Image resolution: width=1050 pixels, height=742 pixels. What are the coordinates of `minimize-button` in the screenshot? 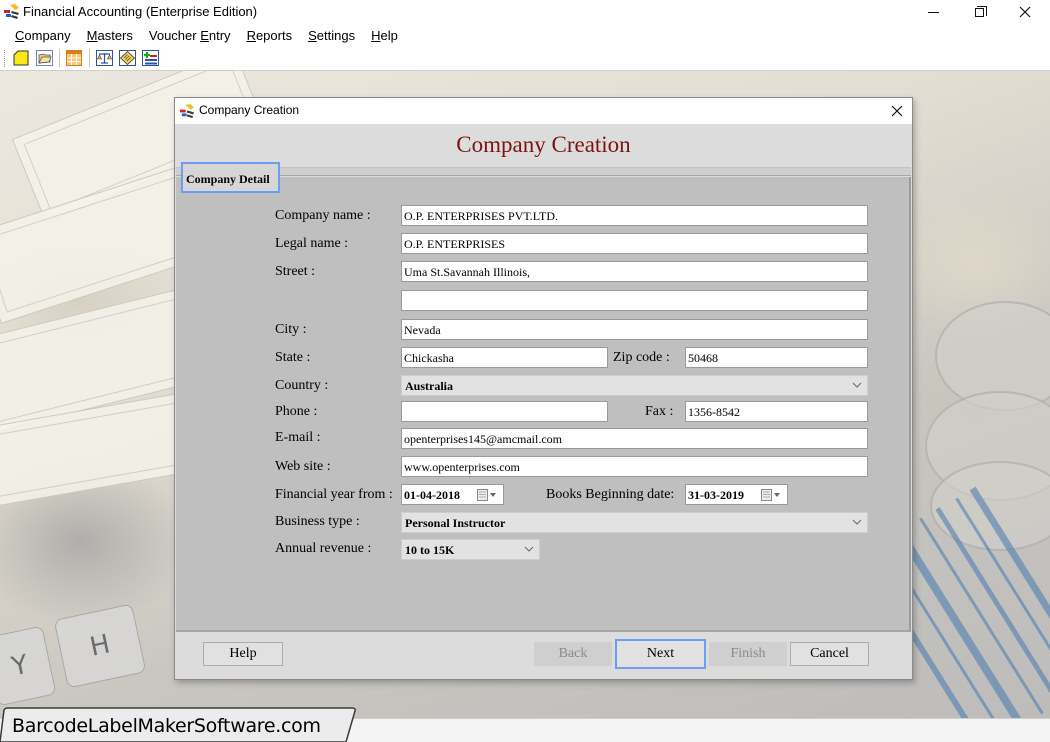 It's located at (933, 12).